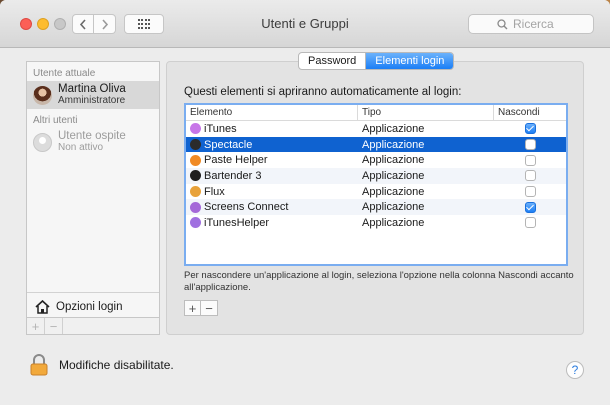 The image size is (610, 405). Describe the element at coordinates (195, 160) in the screenshot. I see `paste-icon` at that location.